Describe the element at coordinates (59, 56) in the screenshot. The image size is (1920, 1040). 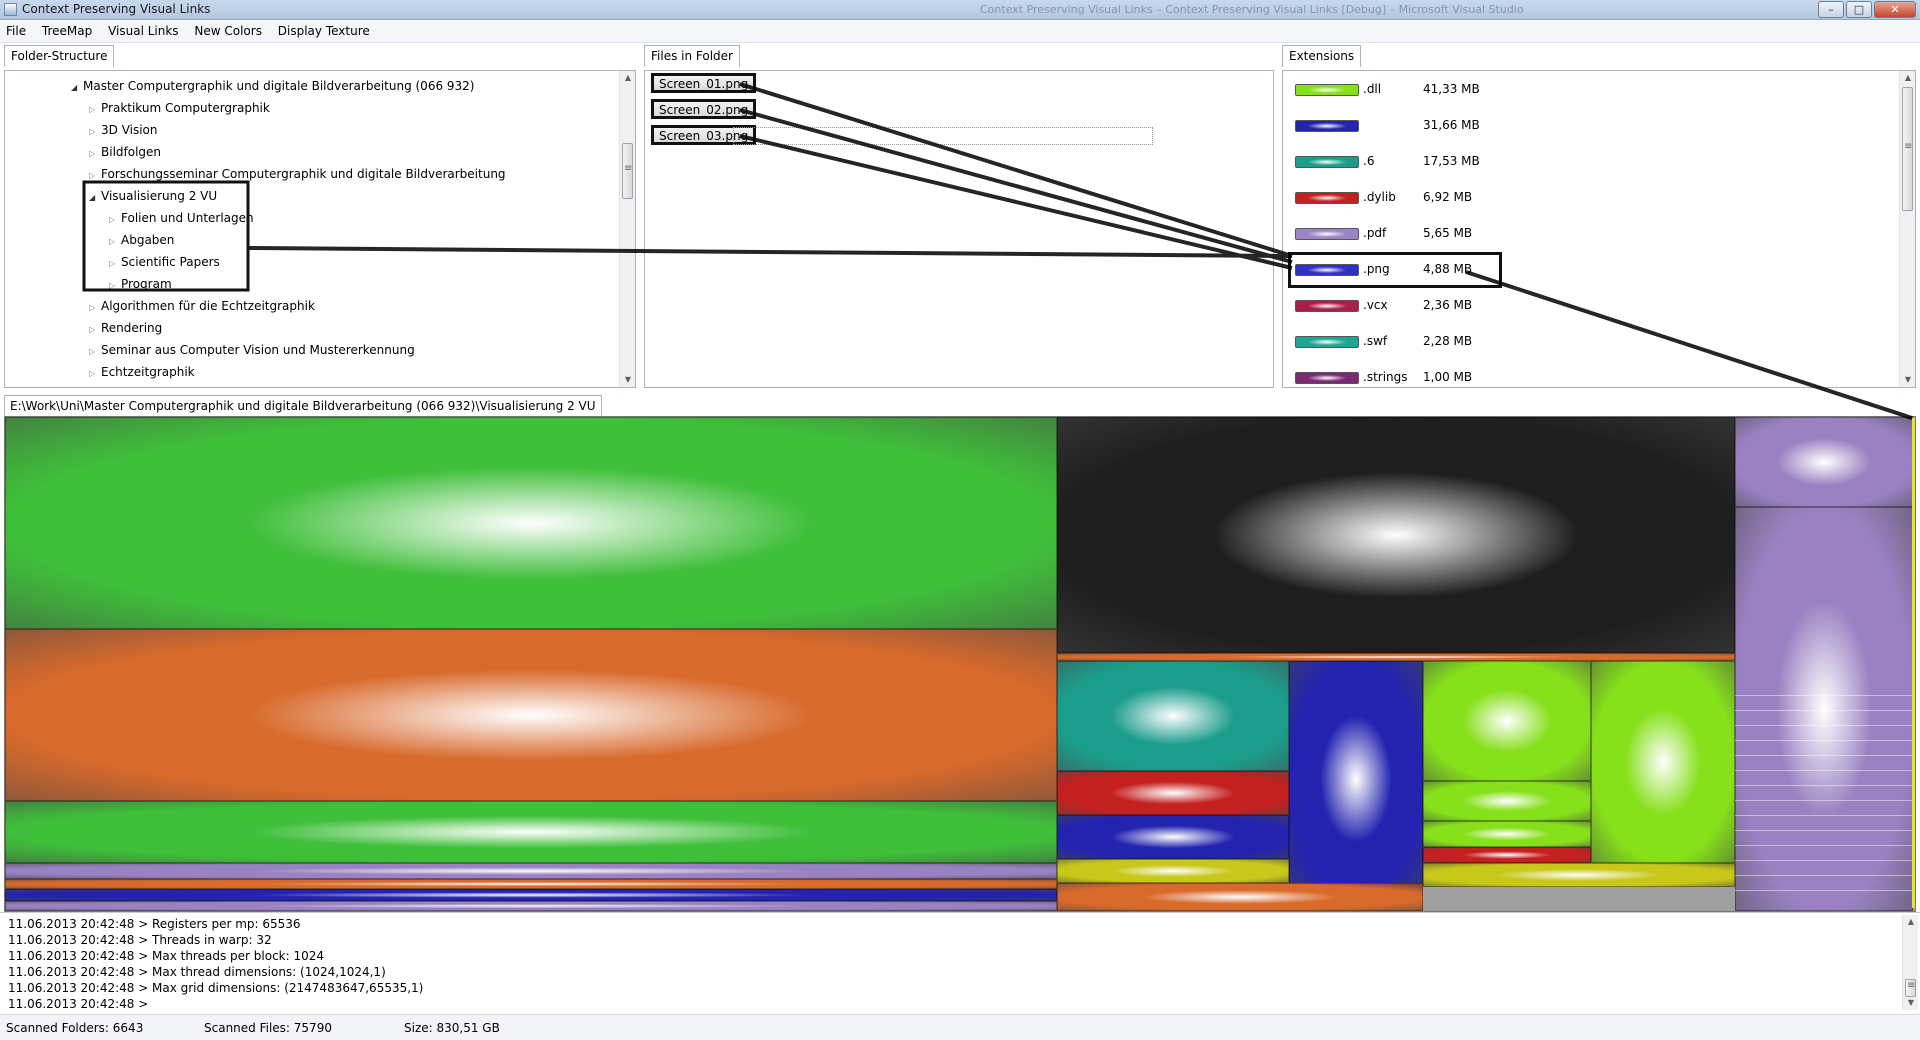
I see `tab-folder-structure: Folder-Structure` at that location.